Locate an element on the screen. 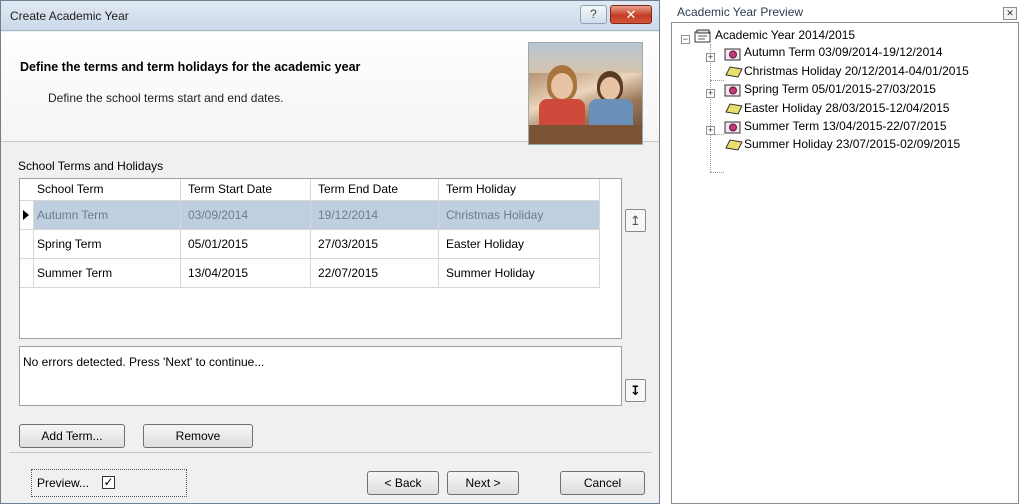 The image size is (1019, 504). preview-pane-close-button: ✕ is located at coordinates (1010, 13).